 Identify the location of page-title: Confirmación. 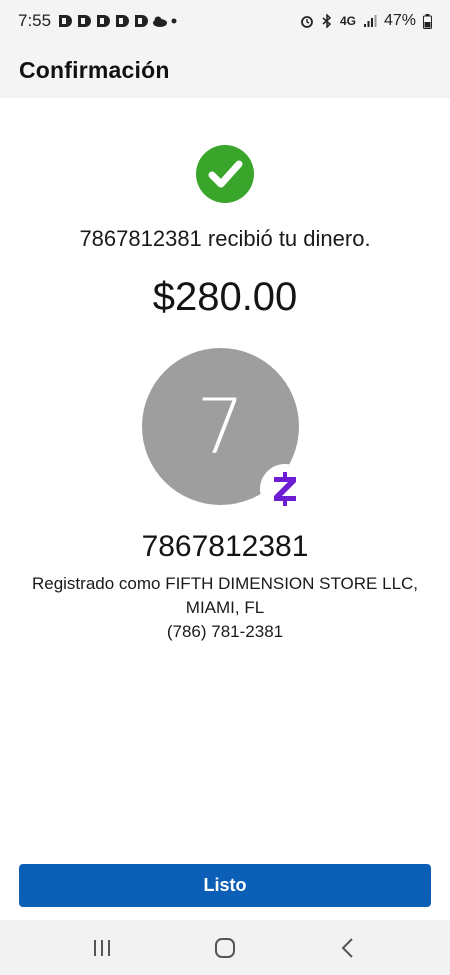
(94, 69).